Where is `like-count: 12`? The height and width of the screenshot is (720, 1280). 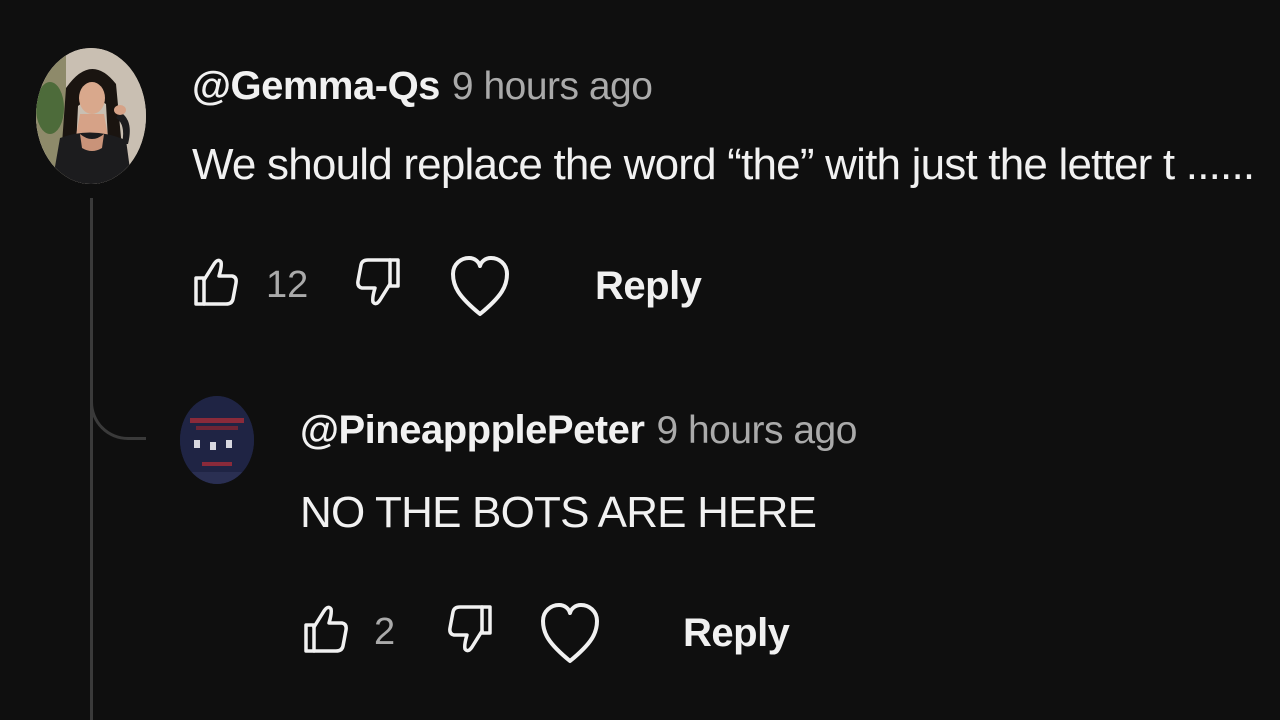
like-count: 12 is located at coordinates (287, 285).